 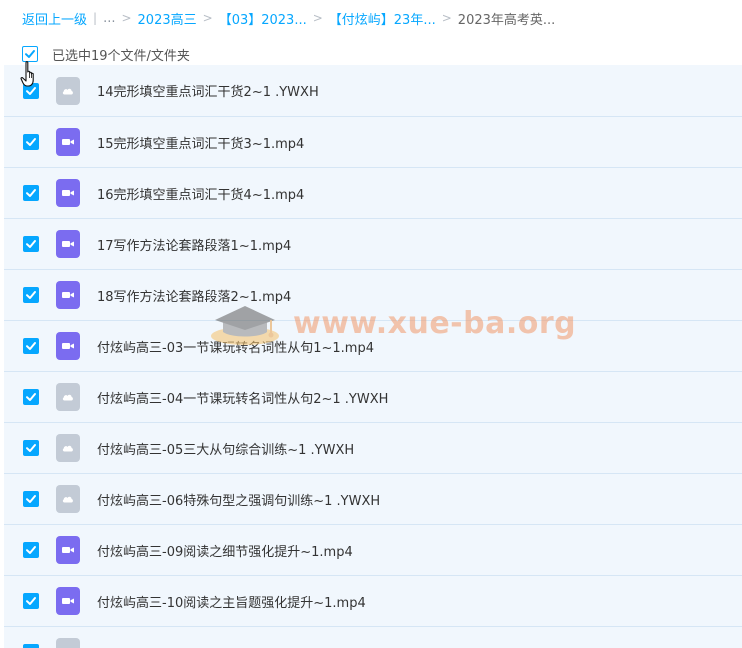 What do you see at coordinates (167, 18) in the screenshot?
I see `breadcrumb-item: 2023高三` at bounding box center [167, 18].